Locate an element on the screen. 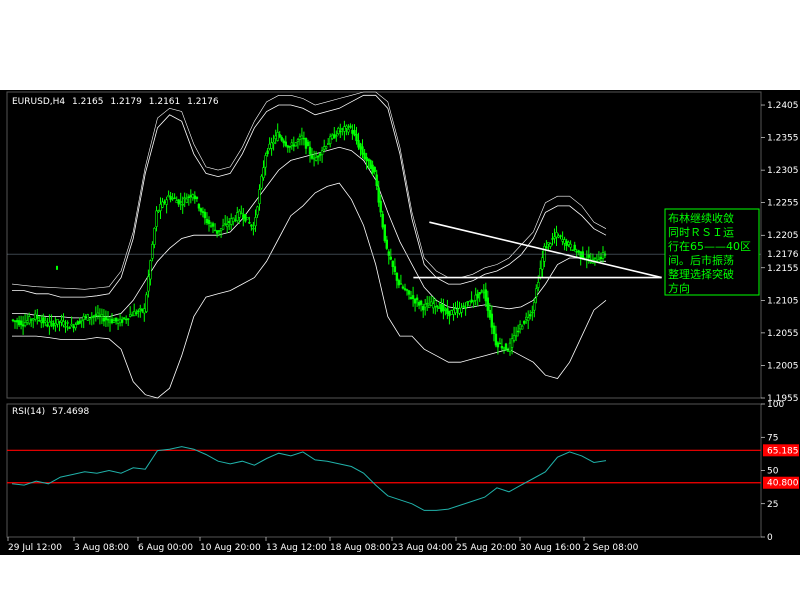 This screenshot has width=800, height=600. x-tick-label: 13 Aug 12:00 is located at coordinates (296, 548).